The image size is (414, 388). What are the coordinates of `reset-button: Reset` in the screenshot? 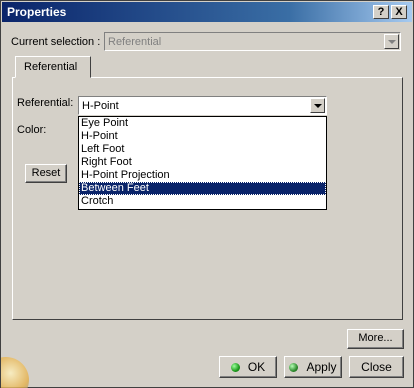 It's located at (46, 173).